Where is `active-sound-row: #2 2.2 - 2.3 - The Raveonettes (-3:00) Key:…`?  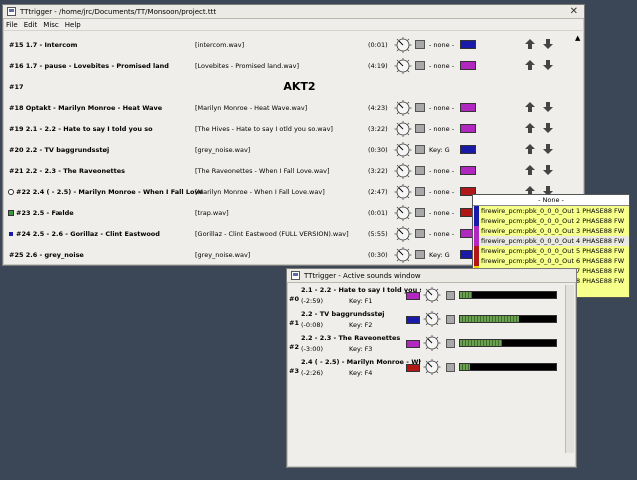
active-sound-row: #2 2.2 - 2.3 - The Raveonettes (-3:00) Key:… is located at coordinates (423, 345).